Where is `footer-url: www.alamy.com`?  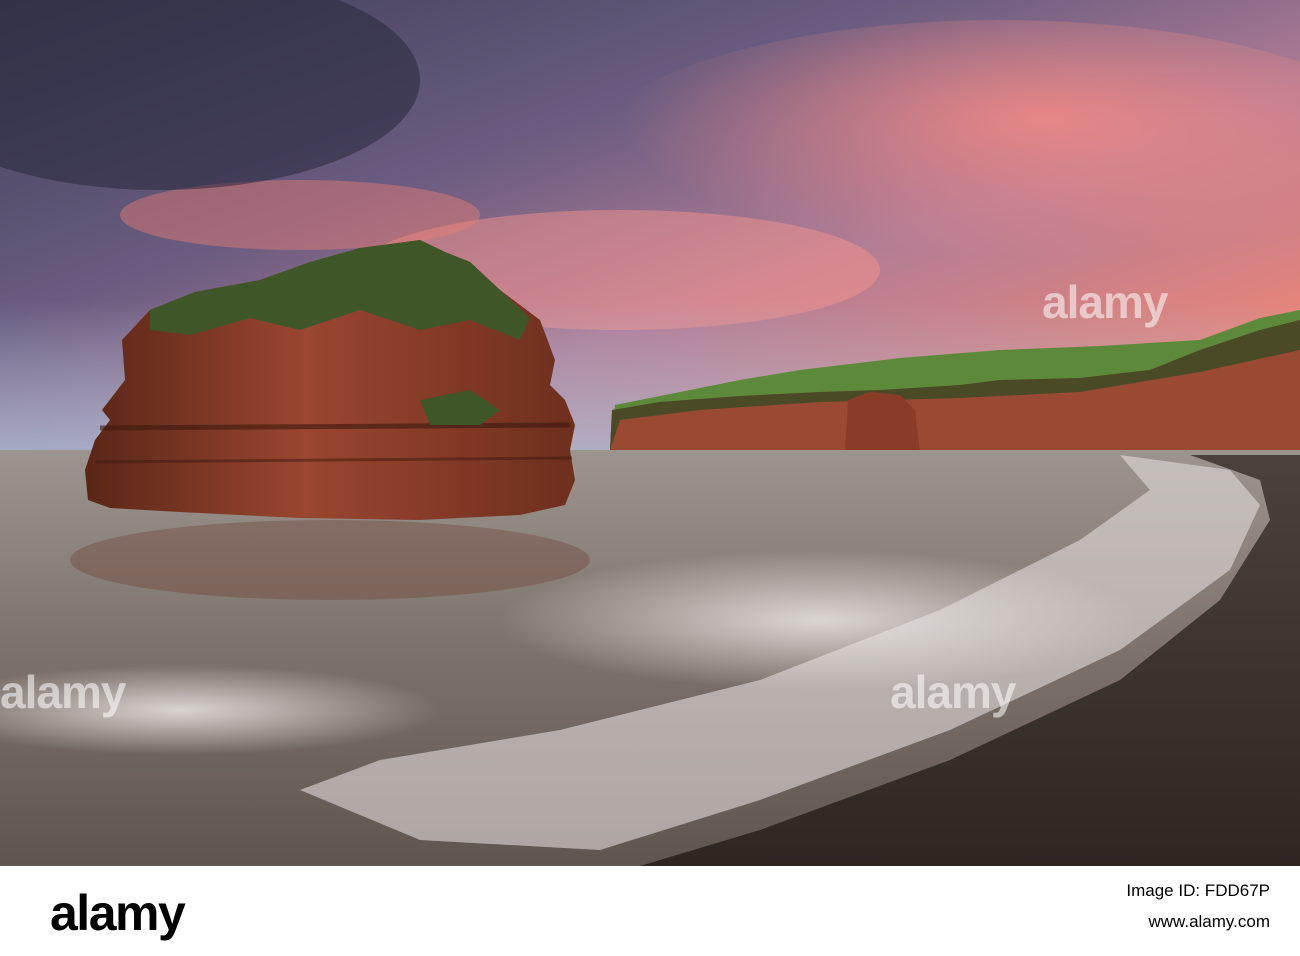
footer-url: www.alamy.com is located at coordinates (1209, 921).